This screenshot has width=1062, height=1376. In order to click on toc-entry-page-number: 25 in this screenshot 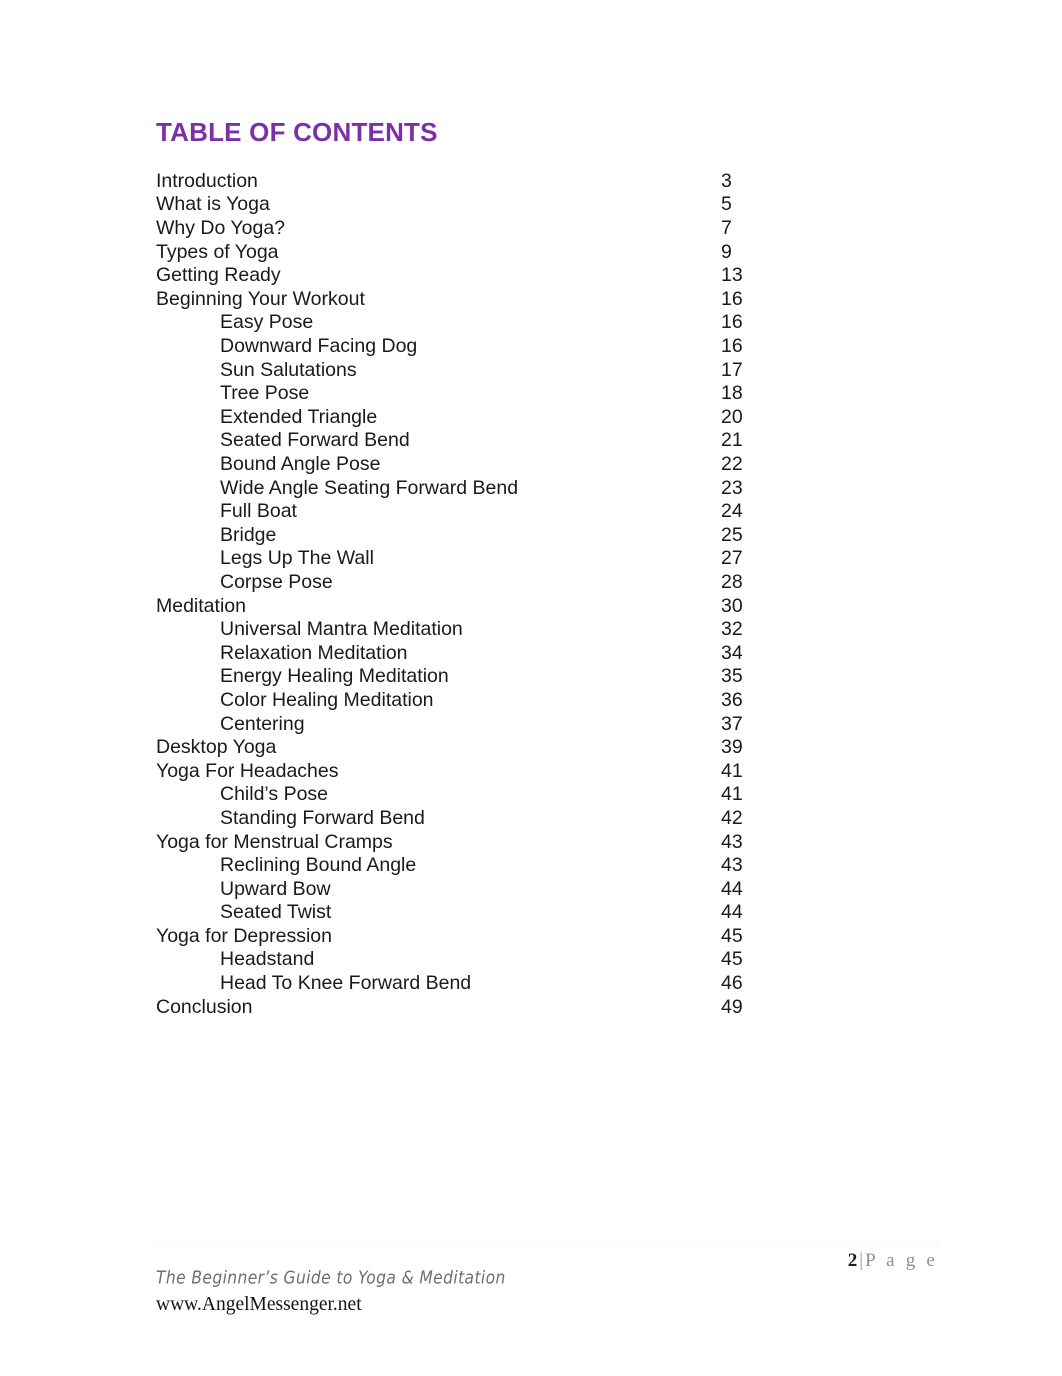, I will do `click(732, 534)`.